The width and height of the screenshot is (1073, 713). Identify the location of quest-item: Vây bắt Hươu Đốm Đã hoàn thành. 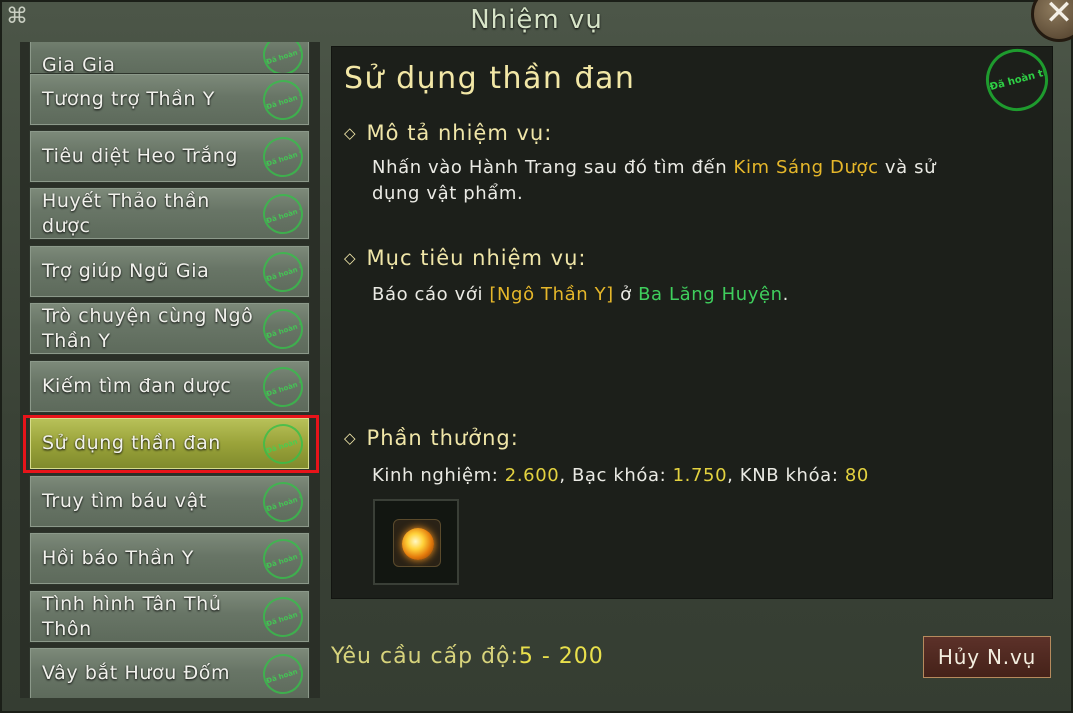
(169, 672).